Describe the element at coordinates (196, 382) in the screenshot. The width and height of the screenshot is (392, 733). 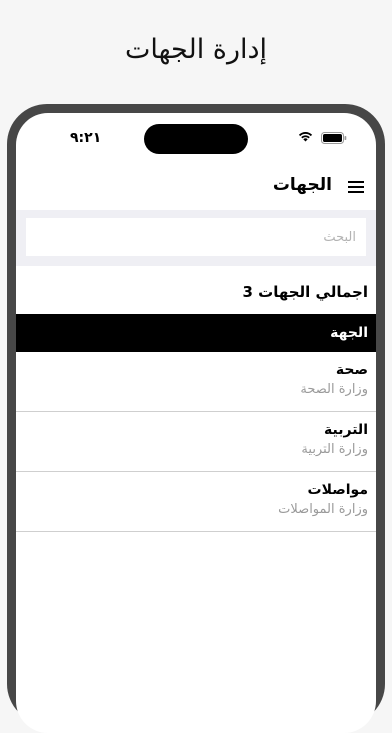
I see `list-item: صحة وزارة الصحة` at that location.